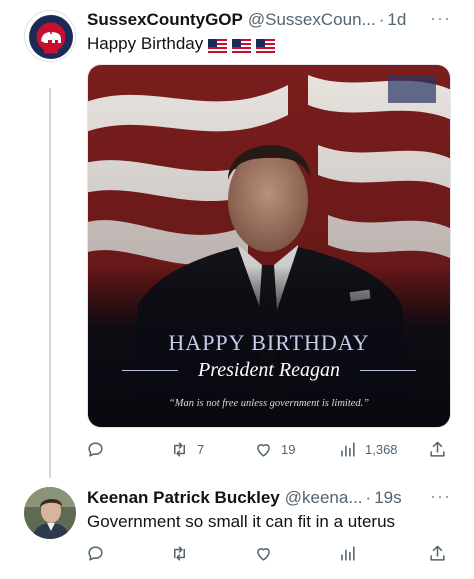 Image resolution: width=474 pixels, height=579 pixels. I want to click on tweet-body: Happy Birthday, so click(145, 43).